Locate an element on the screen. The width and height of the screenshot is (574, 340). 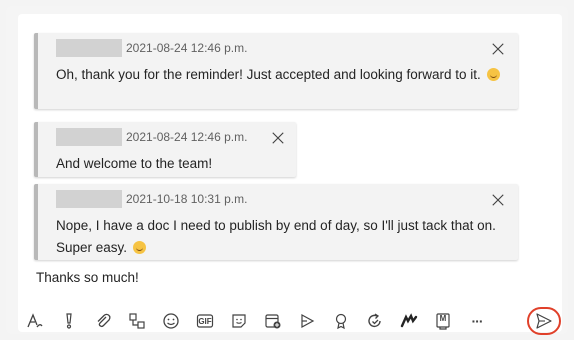
attach-button is located at coordinates (103, 321).